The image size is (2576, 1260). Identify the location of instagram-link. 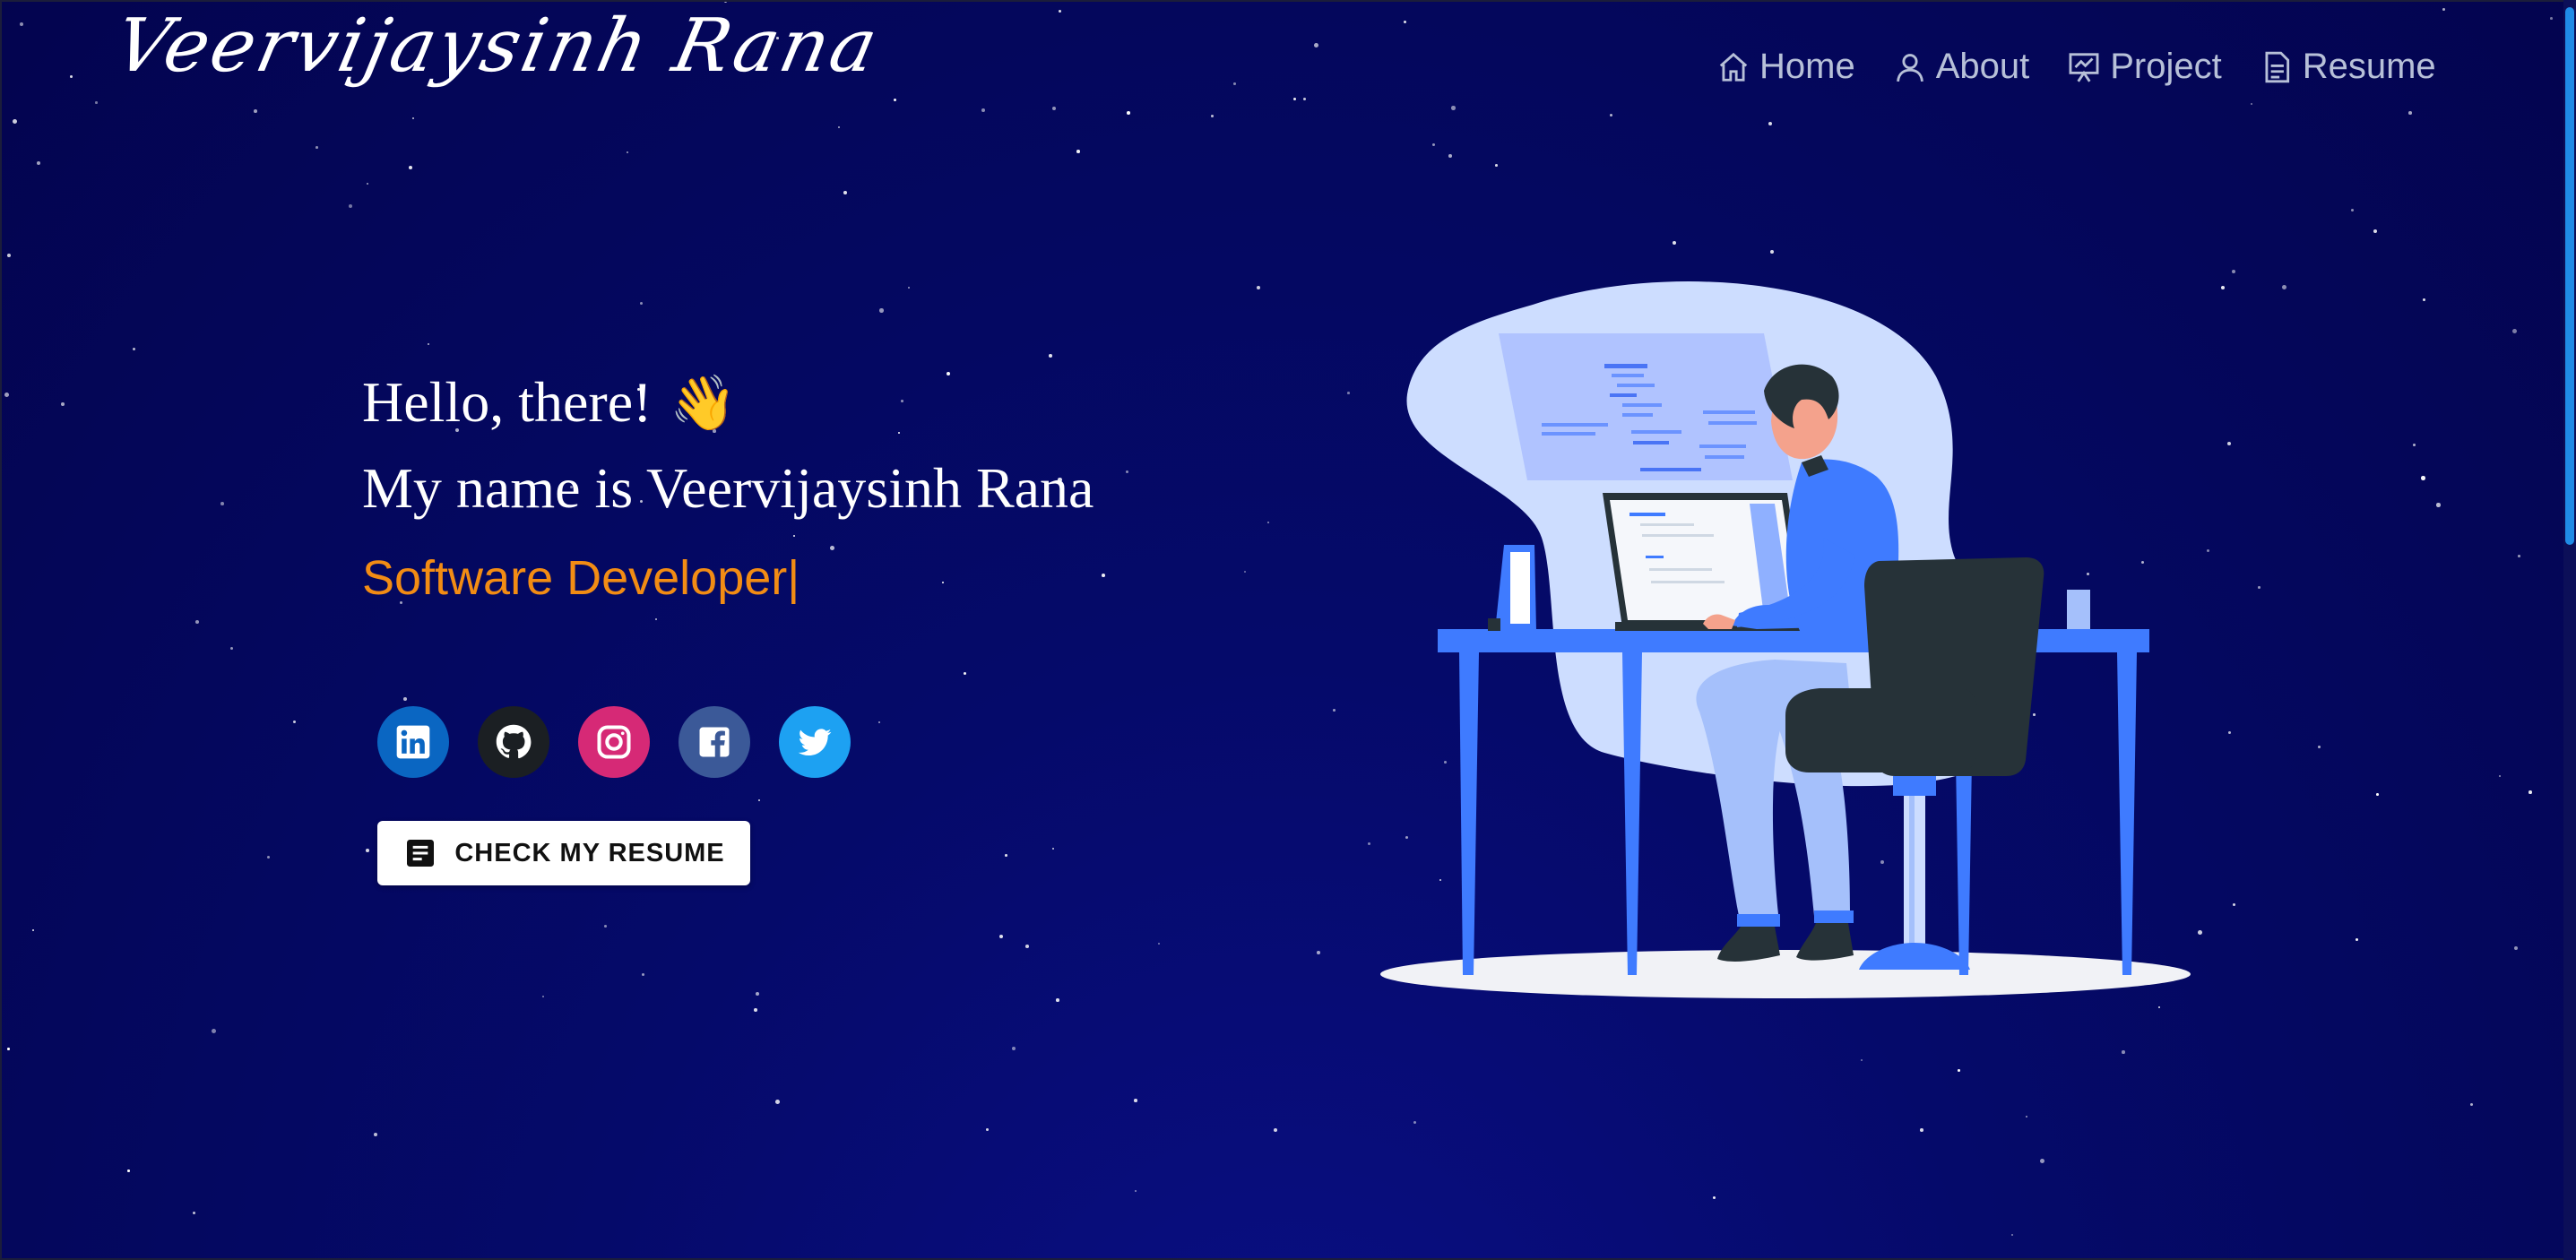
(614, 742).